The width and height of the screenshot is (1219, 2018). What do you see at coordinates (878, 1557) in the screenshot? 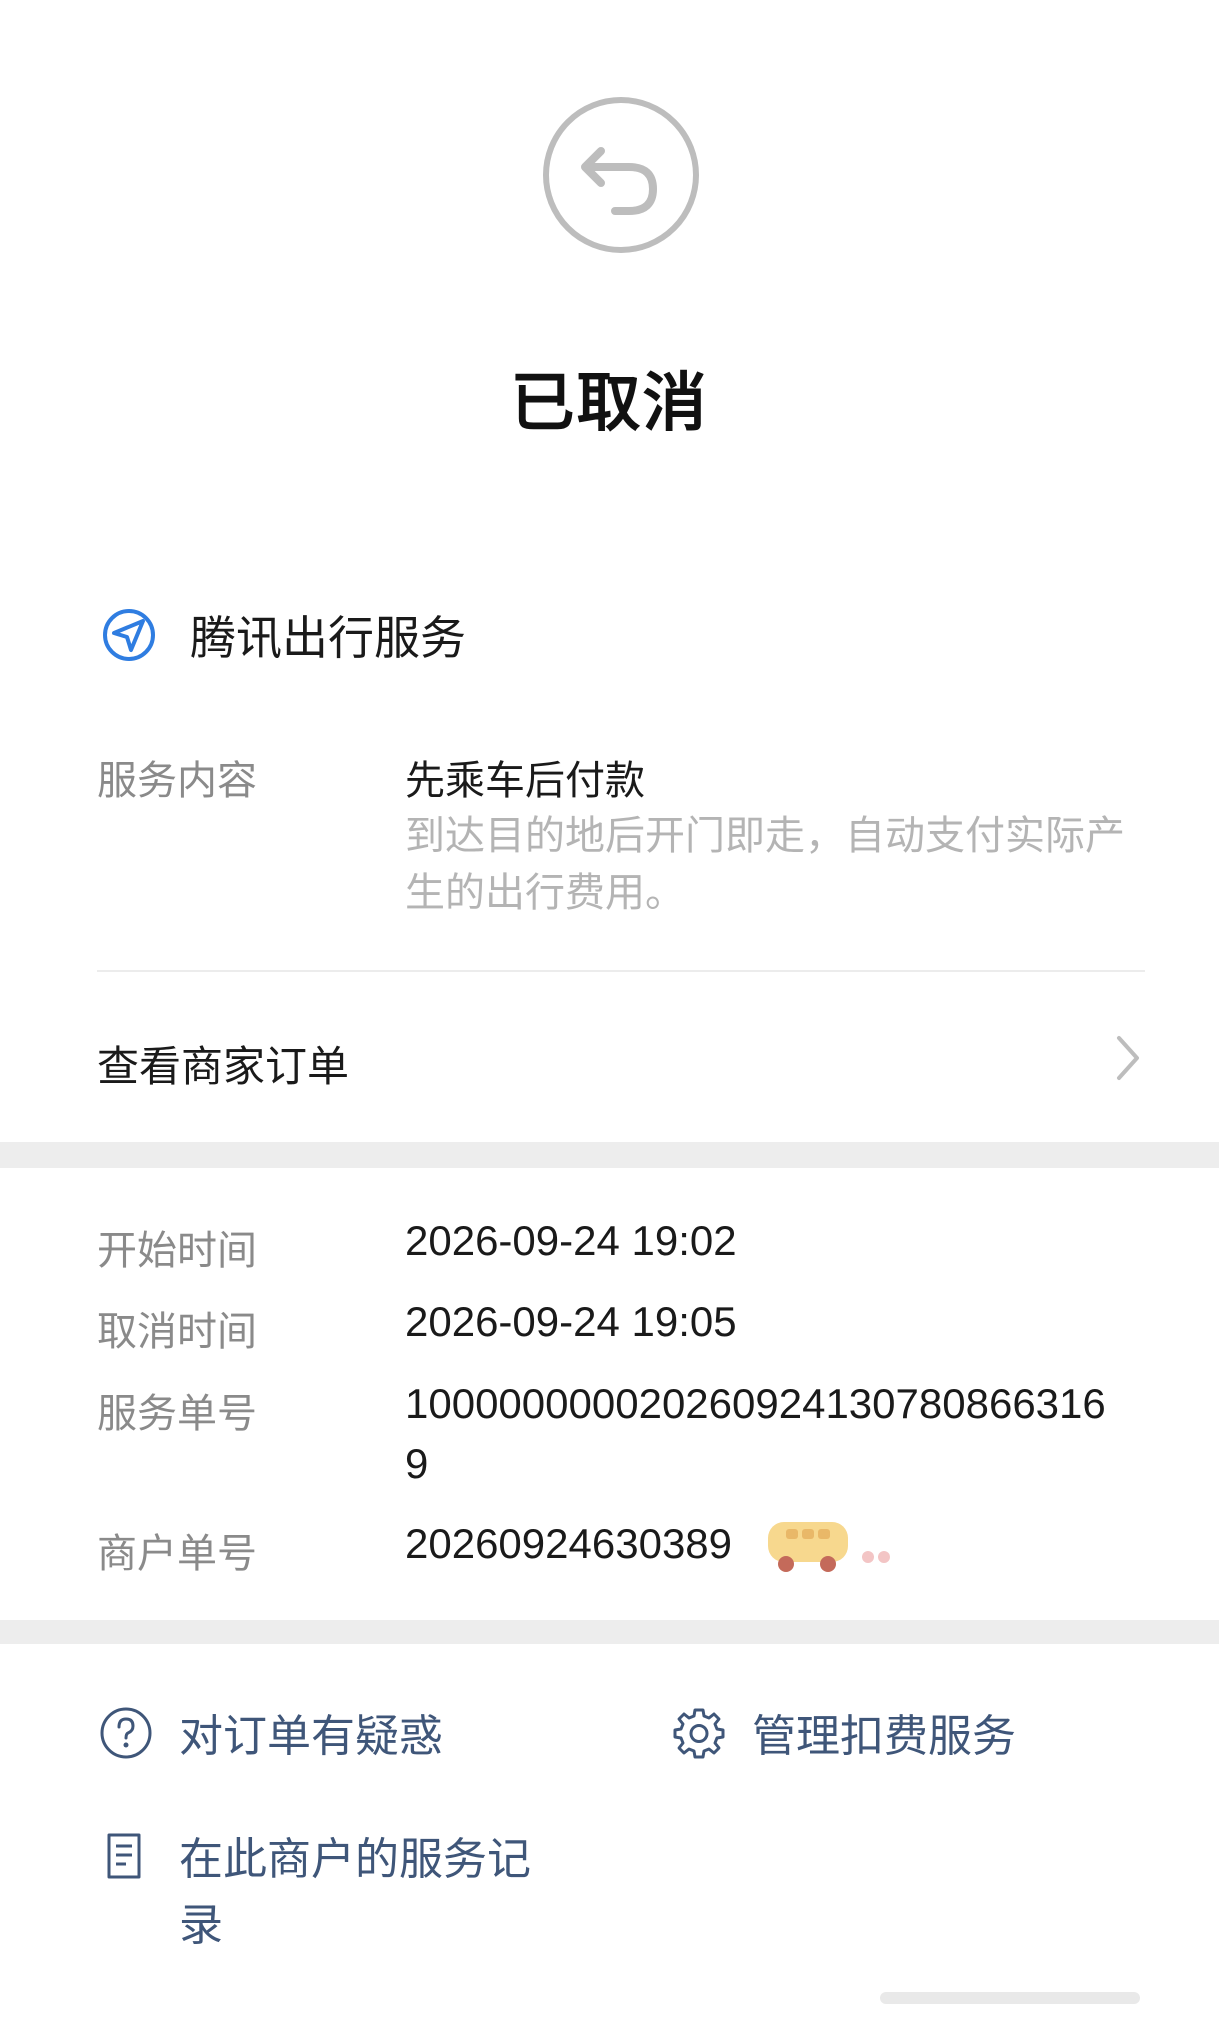
I see `decorative-dots` at bounding box center [878, 1557].